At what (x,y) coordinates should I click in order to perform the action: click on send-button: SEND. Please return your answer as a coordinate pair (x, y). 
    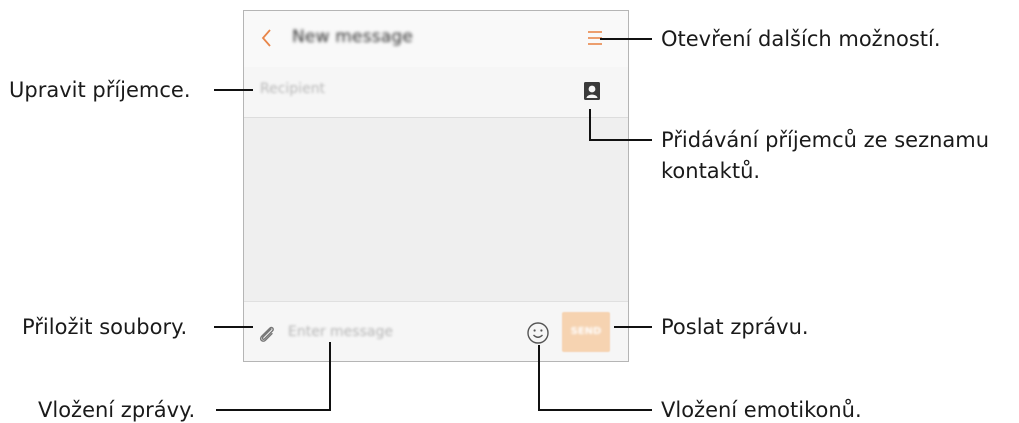
    Looking at the image, I should click on (586, 332).